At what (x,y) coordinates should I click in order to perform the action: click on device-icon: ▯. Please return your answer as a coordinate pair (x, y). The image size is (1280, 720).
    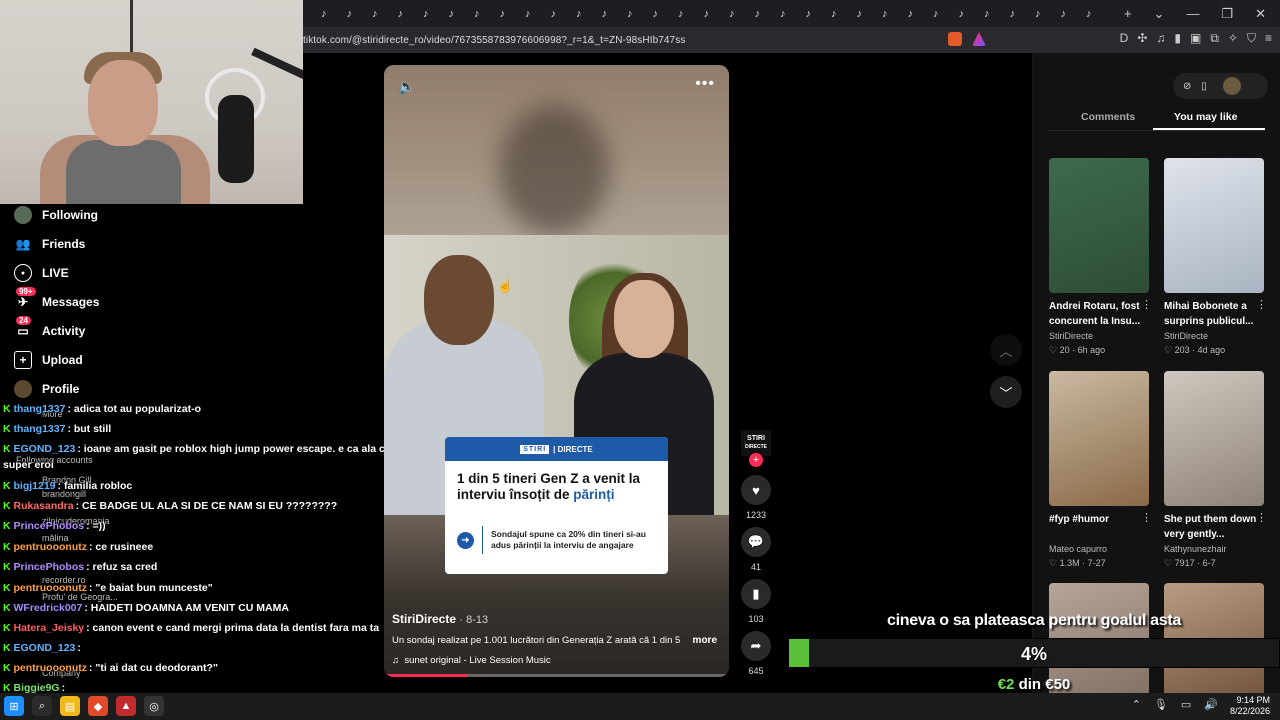
    Looking at the image, I should click on (1204, 86).